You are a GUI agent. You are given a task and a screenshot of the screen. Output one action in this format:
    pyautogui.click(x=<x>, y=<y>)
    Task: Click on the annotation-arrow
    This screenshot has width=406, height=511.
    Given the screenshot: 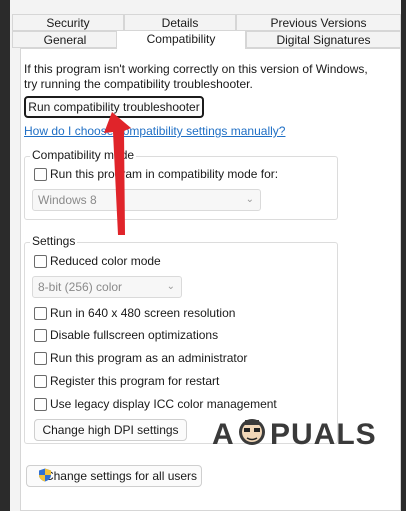 What is the action you would take?
    pyautogui.click(x=117, y=173)
    